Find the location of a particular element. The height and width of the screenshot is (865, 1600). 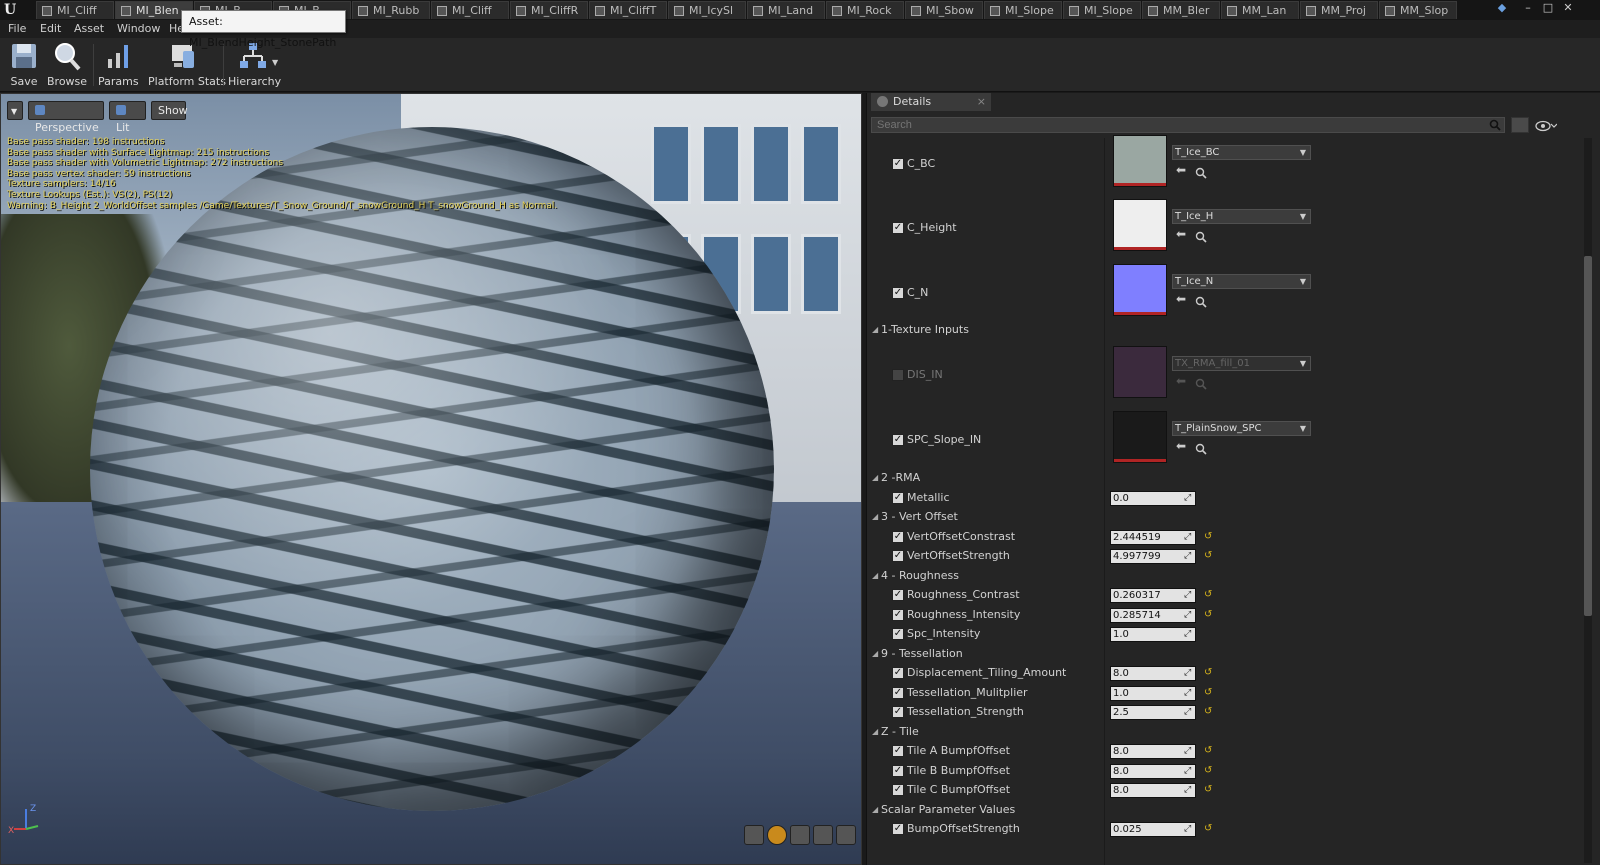

texture-asset-picker: T_Ice_N ▼ is located at coordinates (1241, 281).